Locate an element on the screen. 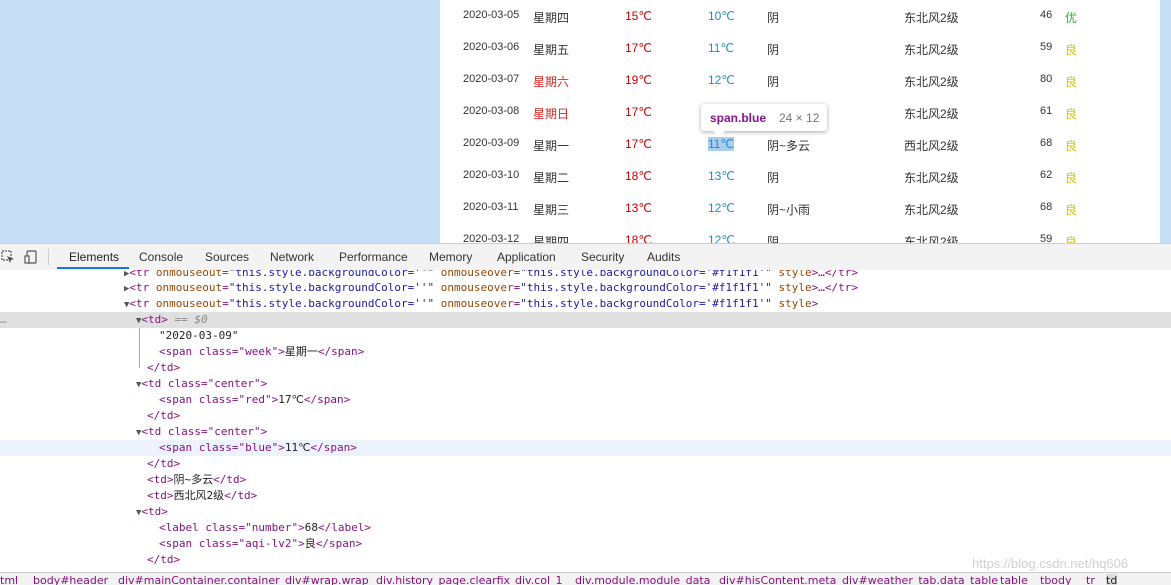 The height and width of the screenshot is (585, 1171). tab-security: Security is located at coordinates (602, 257).